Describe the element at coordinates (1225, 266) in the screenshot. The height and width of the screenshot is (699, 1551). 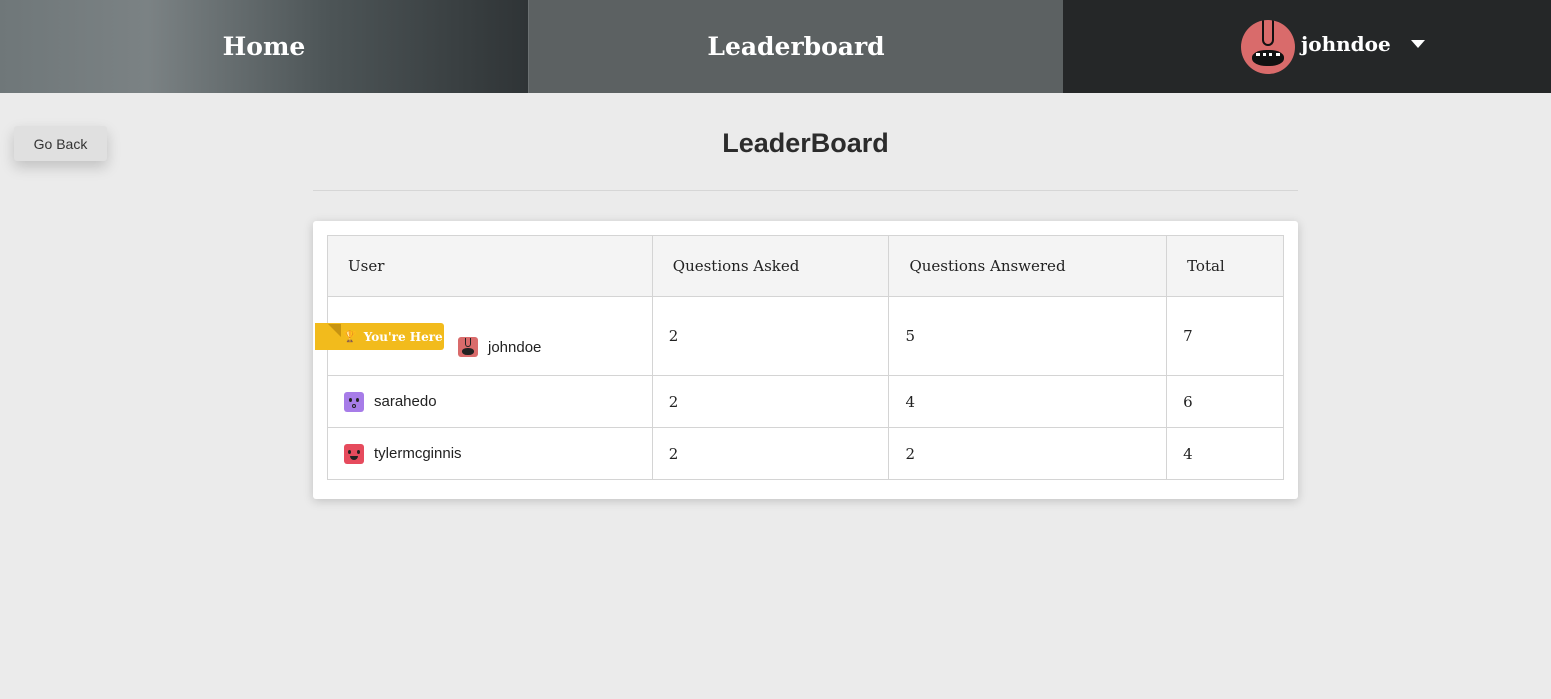
I see `header-total: Total` at that location.